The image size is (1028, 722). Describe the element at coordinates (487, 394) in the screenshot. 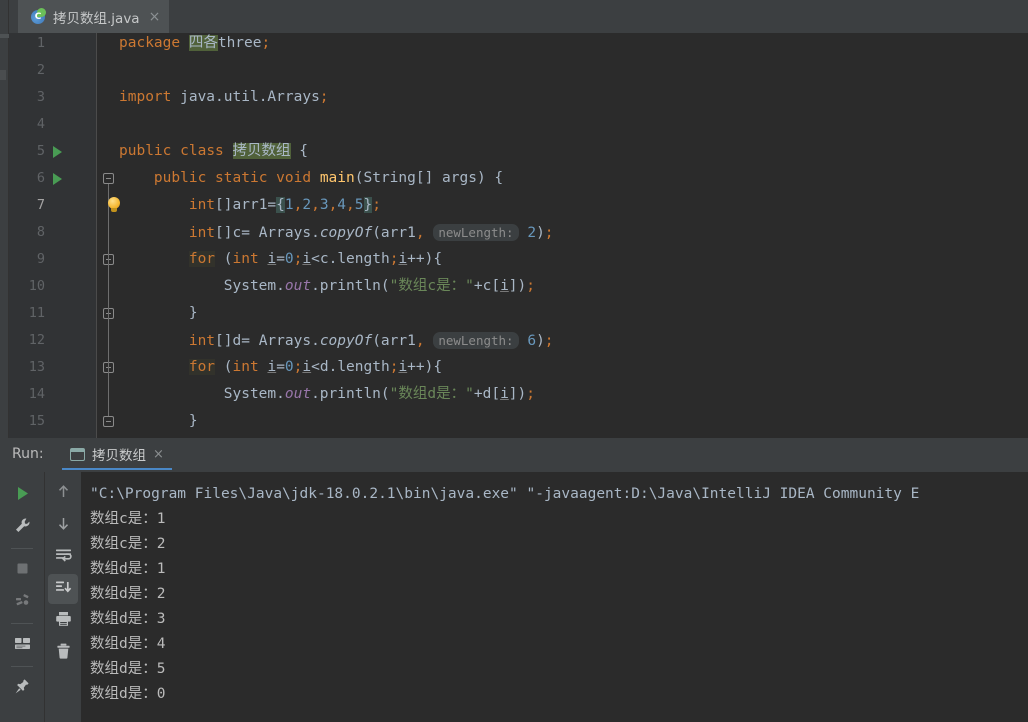

I see `code-token: +d[` at that location.